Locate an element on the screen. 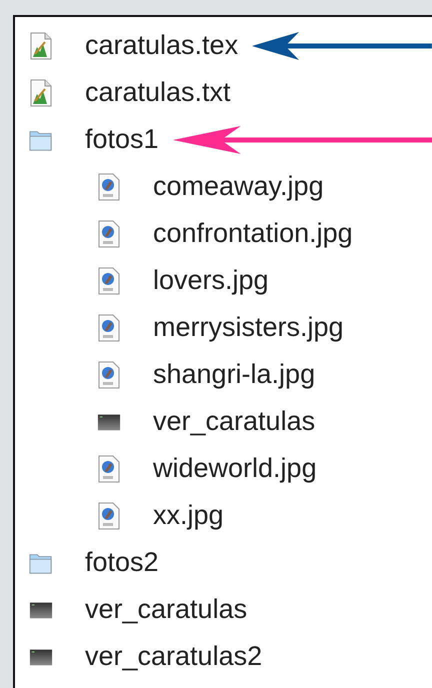 The height and width of the screenshot is (688, 432). file-name: merrysisters.jpg is located at coordinates (248, 327).